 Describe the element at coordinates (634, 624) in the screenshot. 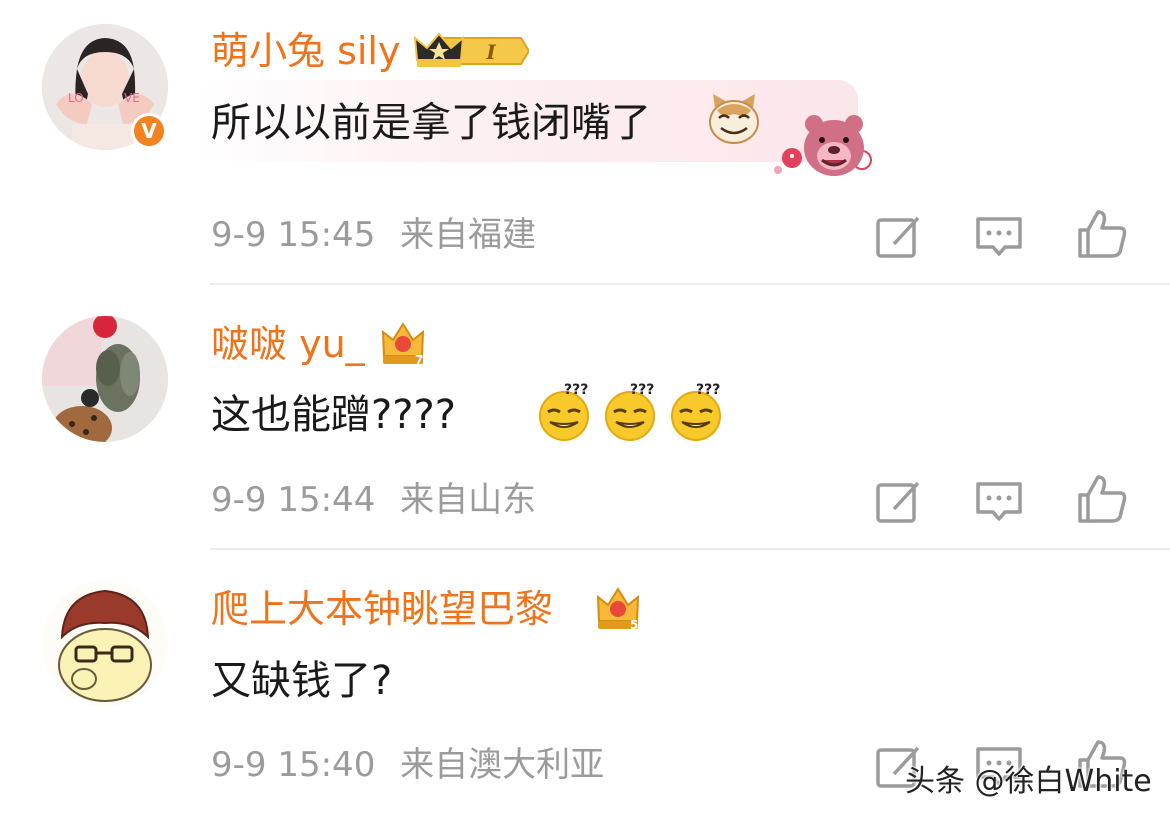

I see `svg-text: 5` at that location.